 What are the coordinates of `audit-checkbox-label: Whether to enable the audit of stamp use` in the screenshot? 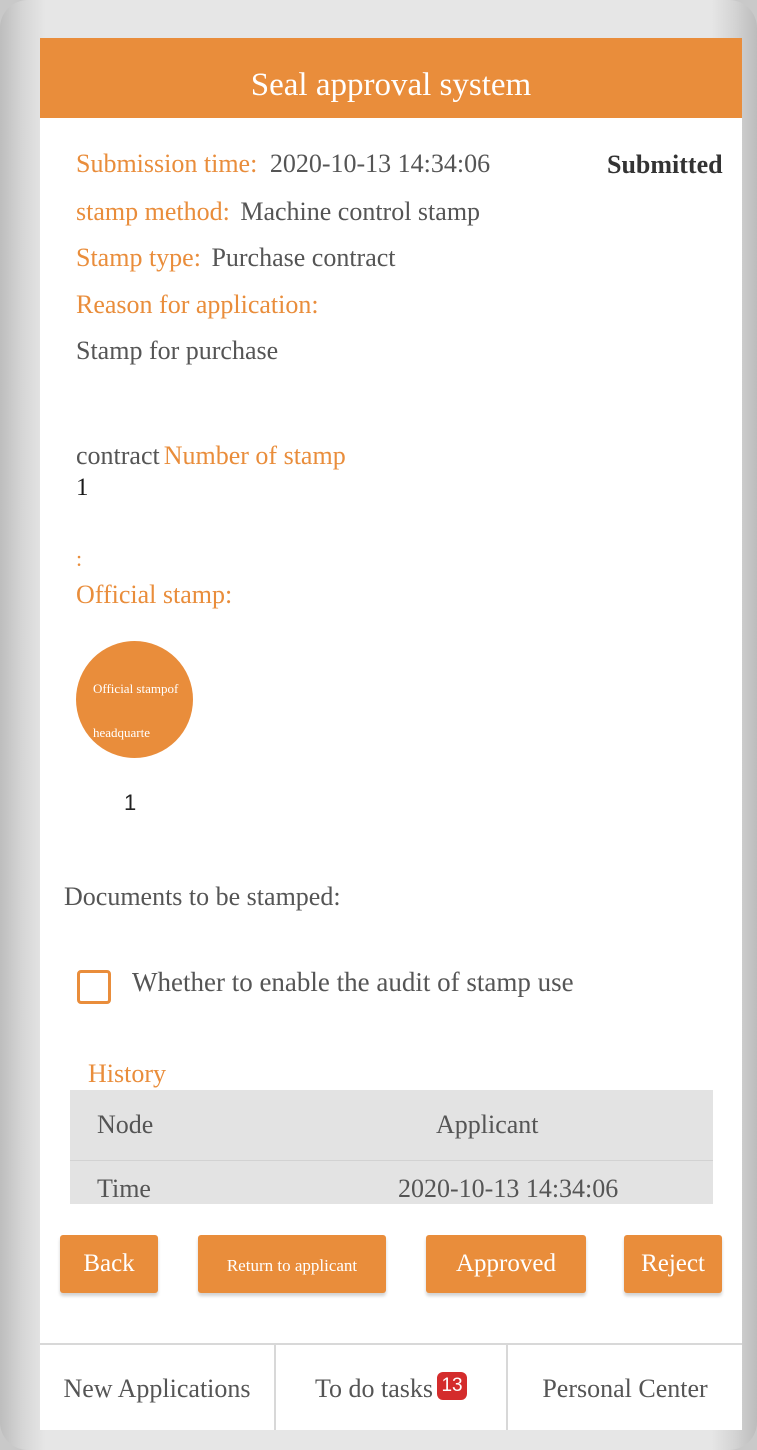 It's located at (353, 982).